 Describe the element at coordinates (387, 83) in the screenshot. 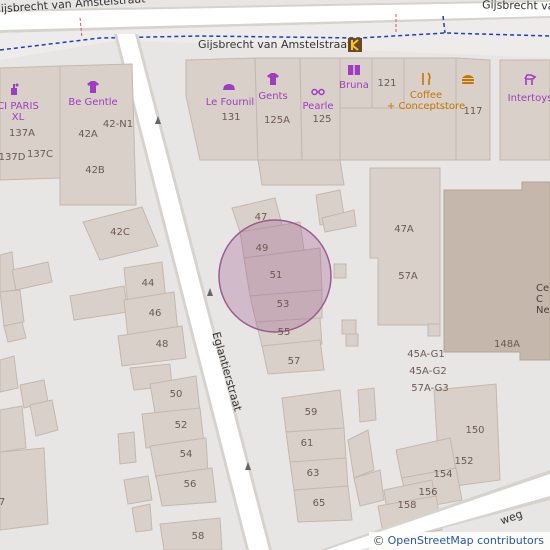

I see `house-number: 121` at that location.